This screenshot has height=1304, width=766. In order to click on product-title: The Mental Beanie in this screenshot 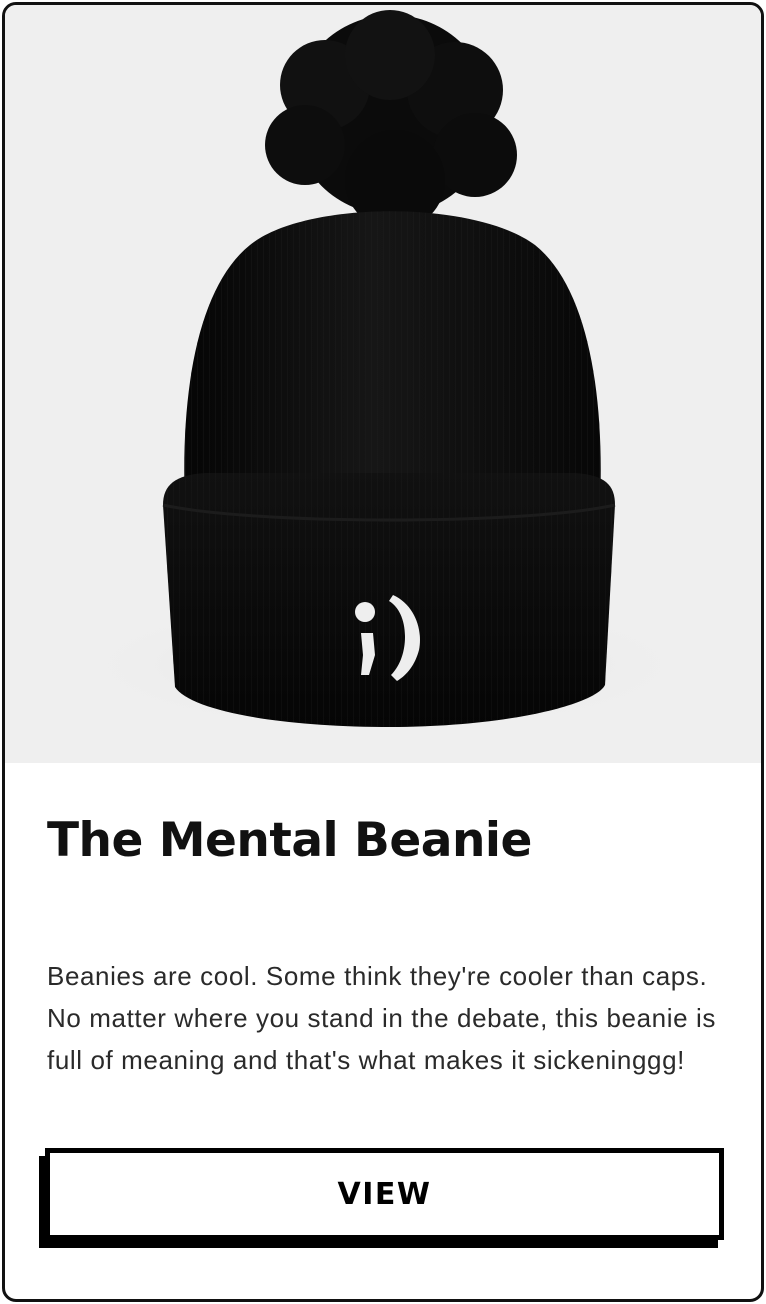, I will do `click(289, 840)`.